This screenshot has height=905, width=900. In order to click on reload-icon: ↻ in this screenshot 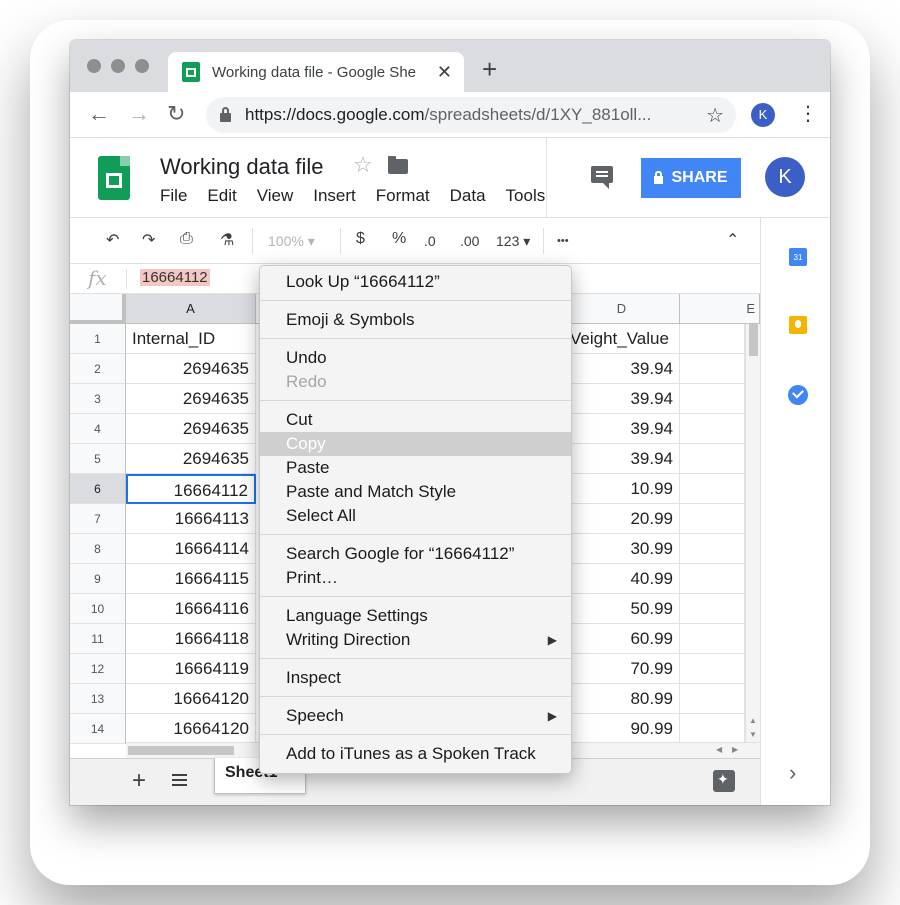, I will do `click(176, 114)`.